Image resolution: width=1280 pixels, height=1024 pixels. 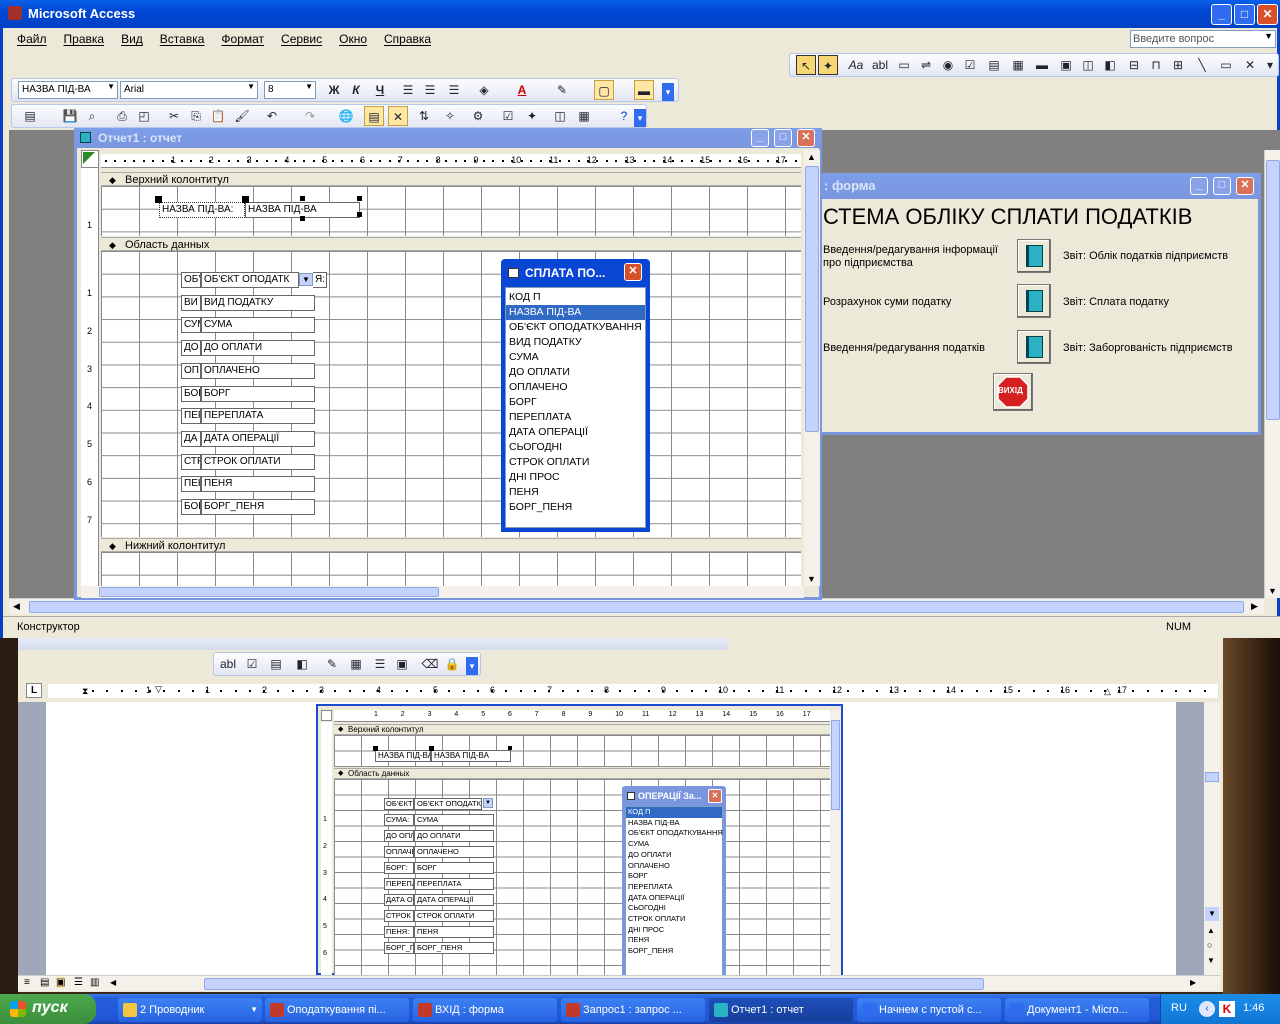 What do you see at coordinates (90, 377) in the screenshot?
I see `vertical-ruler: 1 2 3 4 5 6 7 1` at bounding box center [90, 377].